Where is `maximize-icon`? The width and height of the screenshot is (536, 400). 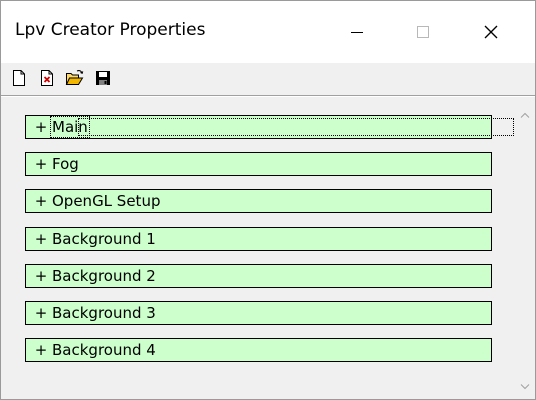 maximize-icon is located at coordinates (423, 32).